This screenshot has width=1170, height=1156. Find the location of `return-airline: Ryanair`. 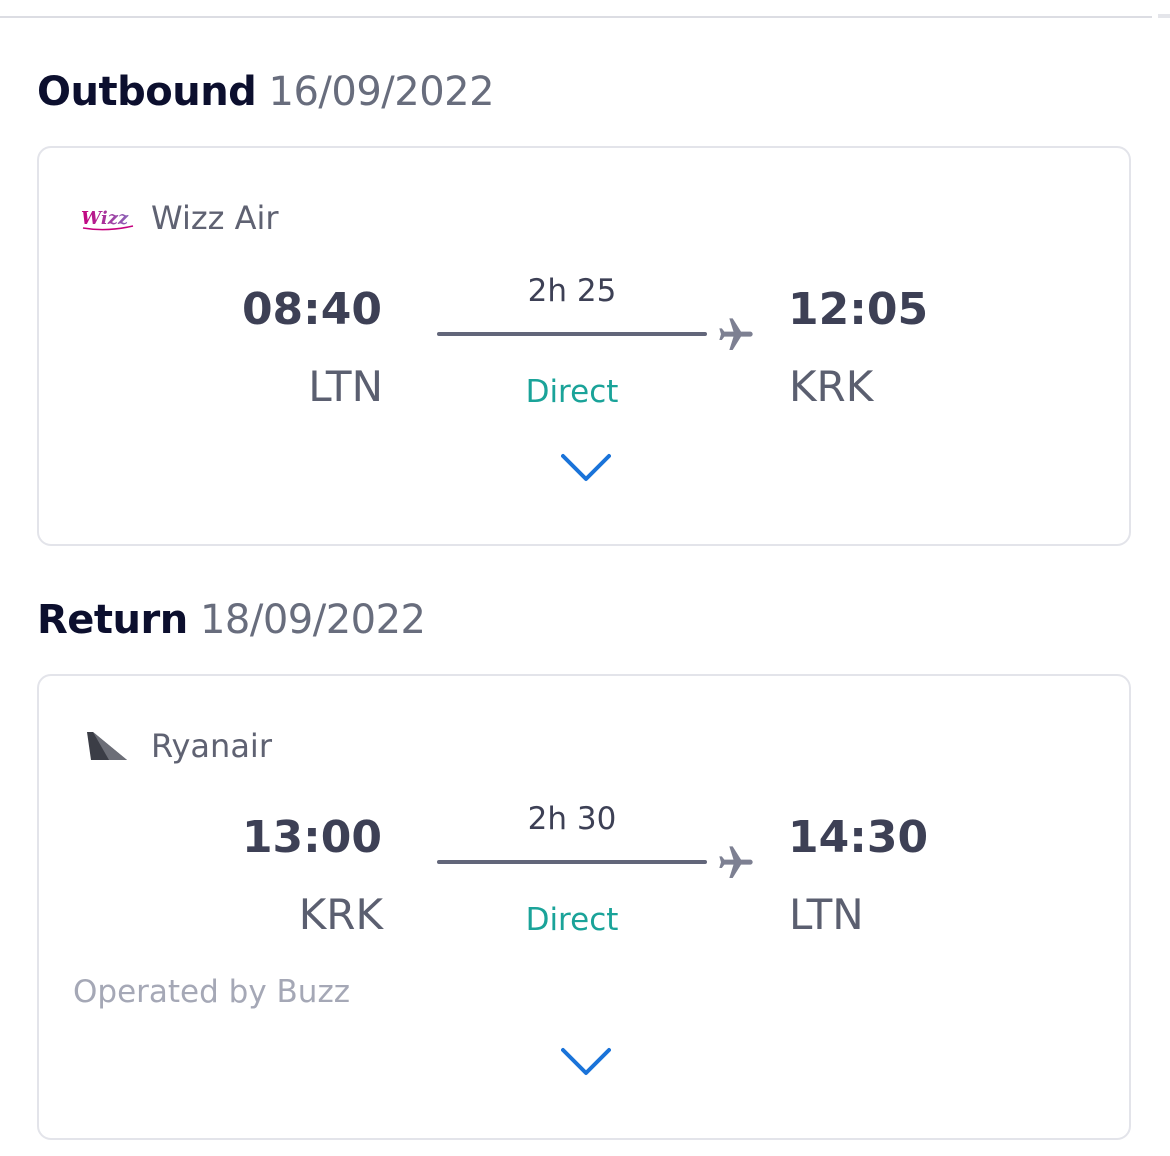

return-airline: Ryanair is located at coordinates (175, 746).